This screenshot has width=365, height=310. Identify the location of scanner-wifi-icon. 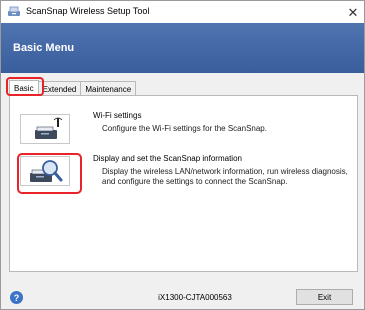
(49, 128).